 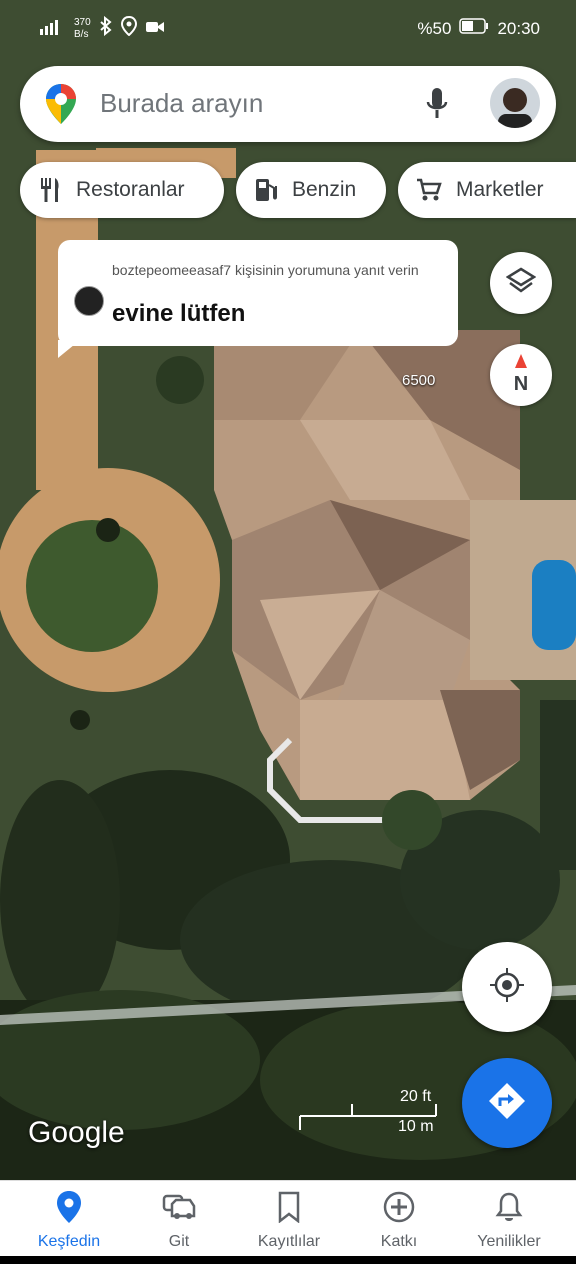 What do you see at coordinates (518, 28) in the screenshot?
I see `clock: 20:30` at bounding box center [518, 28].